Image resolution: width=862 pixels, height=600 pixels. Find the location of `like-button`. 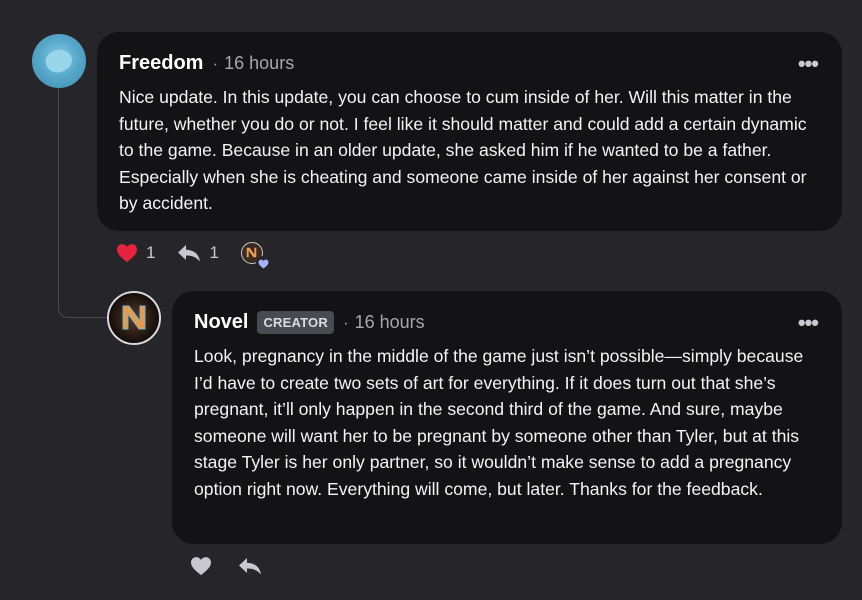

like-button is located at coordinates (201, 568).